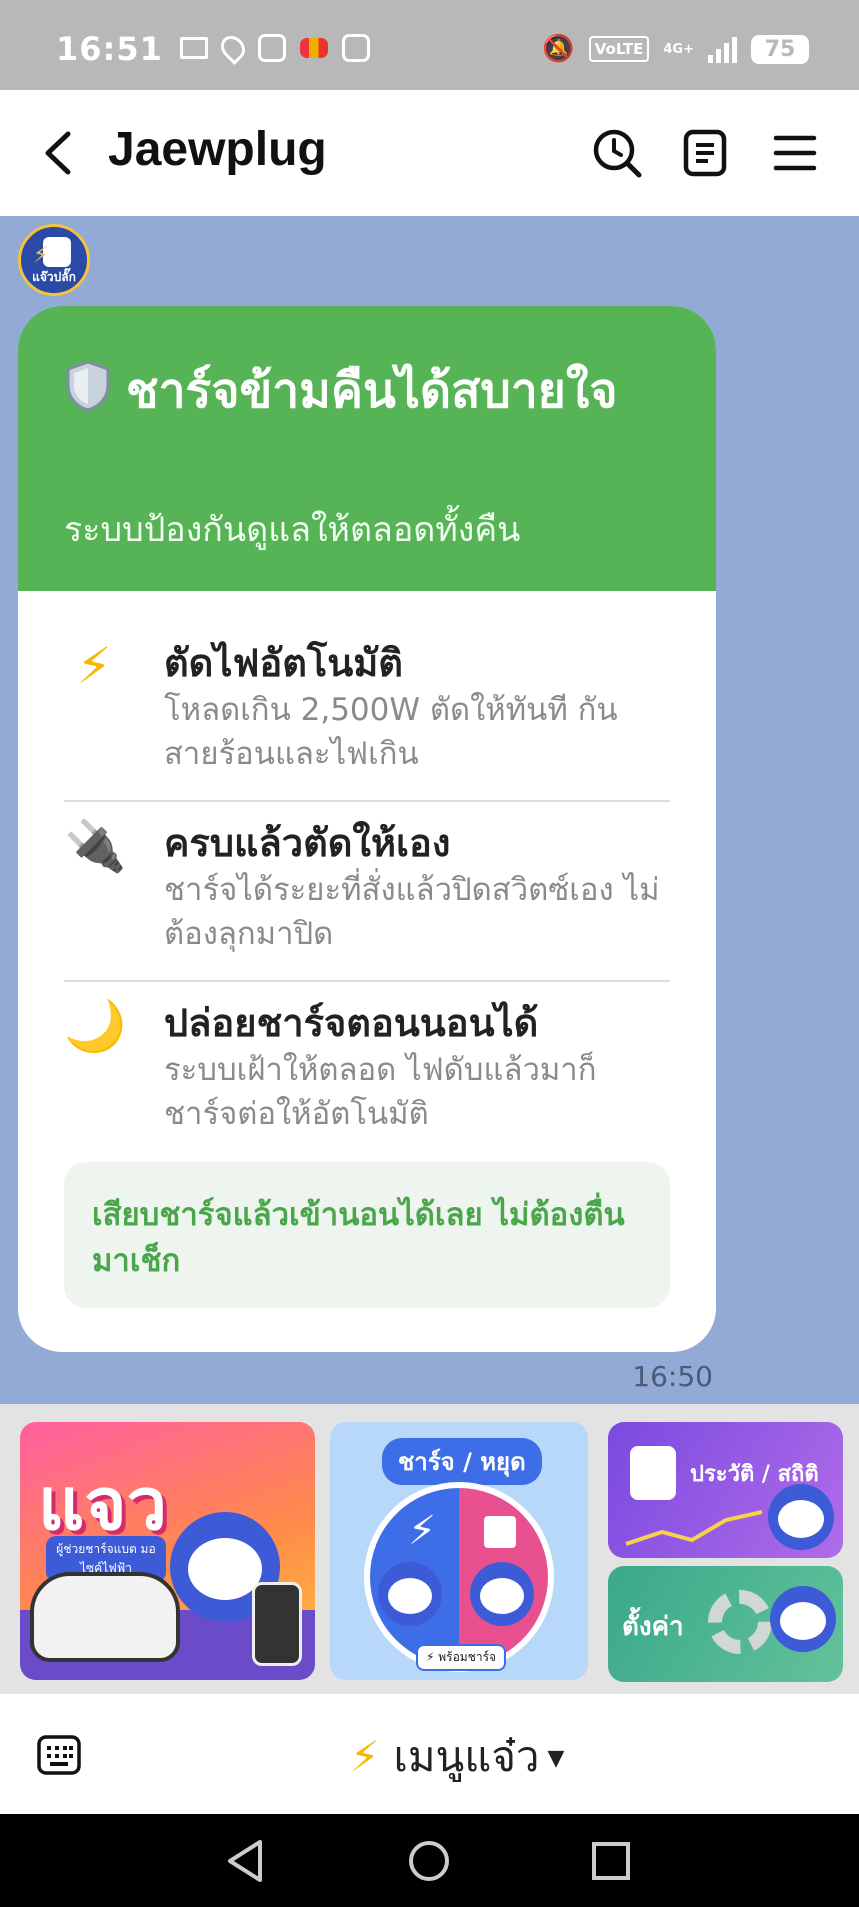 Image resolution: width=859 pixels, height=1907 pixels. What do you see at coordinates (705, 153) in the screenshot?
I see `notes-icon` at bounding box center [705, 153].